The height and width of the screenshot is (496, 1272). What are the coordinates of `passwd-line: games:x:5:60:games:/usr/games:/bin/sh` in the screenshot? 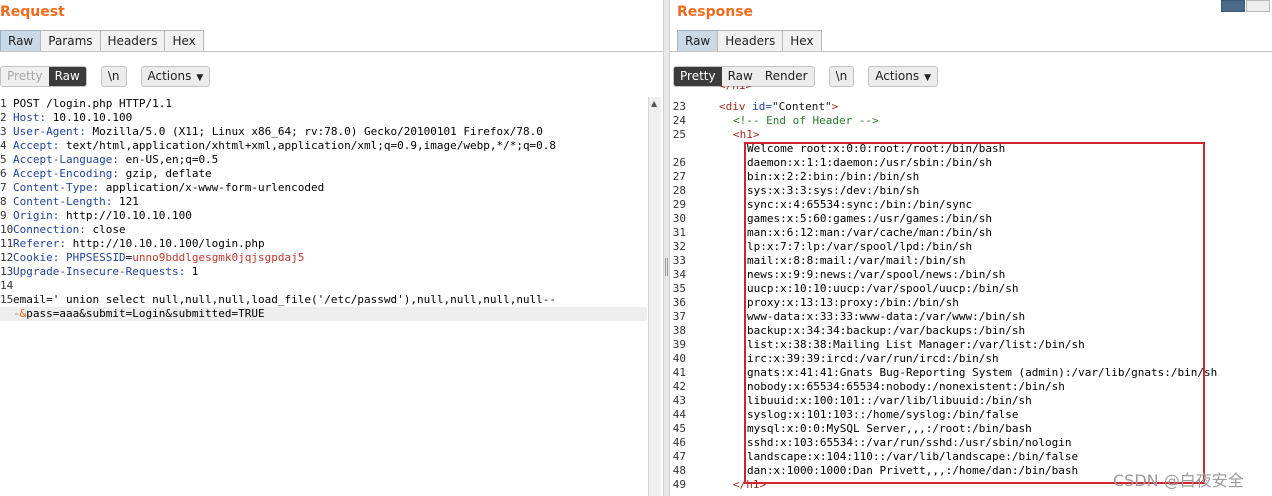 It's located at (870, 218).